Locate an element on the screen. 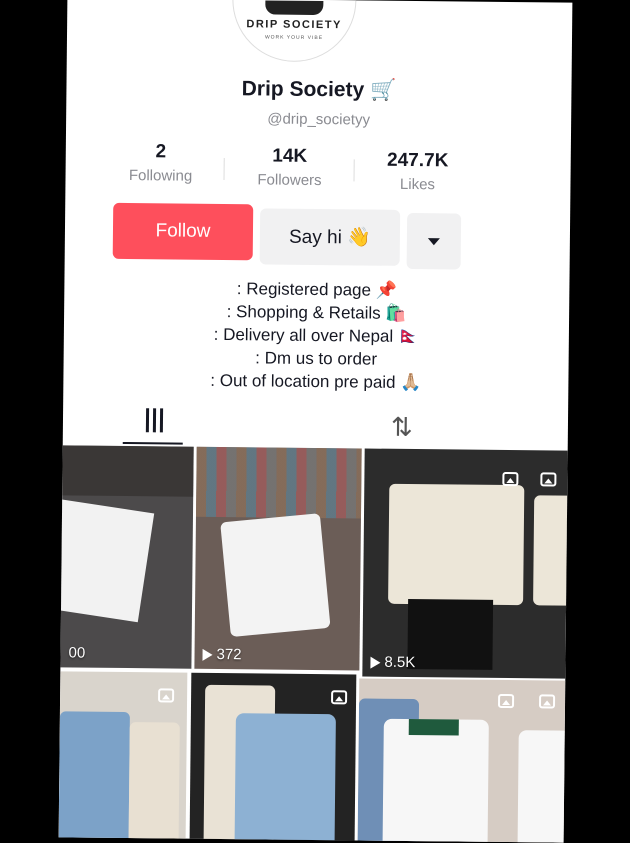 This screenshot has width=630, height=843. profile-tabs: ⇅ is located at coordinates (315, 425).